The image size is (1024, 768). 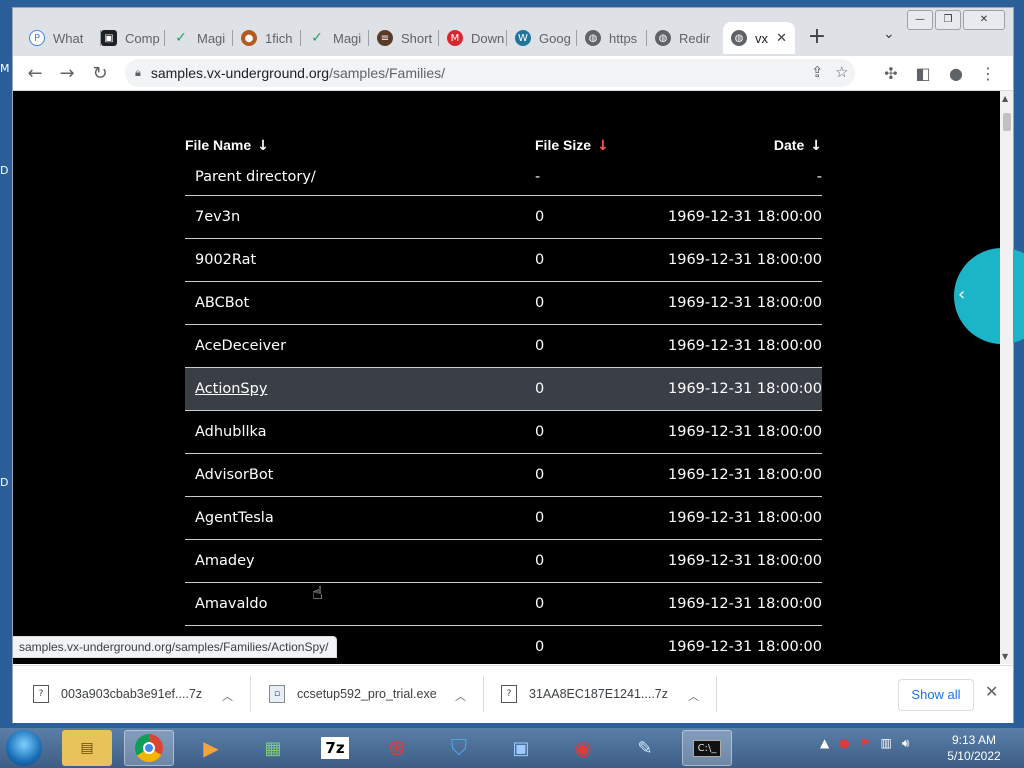 What do you see at coordinates (590, 145) in the screenshot?
I see `column-header-file-size: File Size ↓` at bounding box center [590, 145].